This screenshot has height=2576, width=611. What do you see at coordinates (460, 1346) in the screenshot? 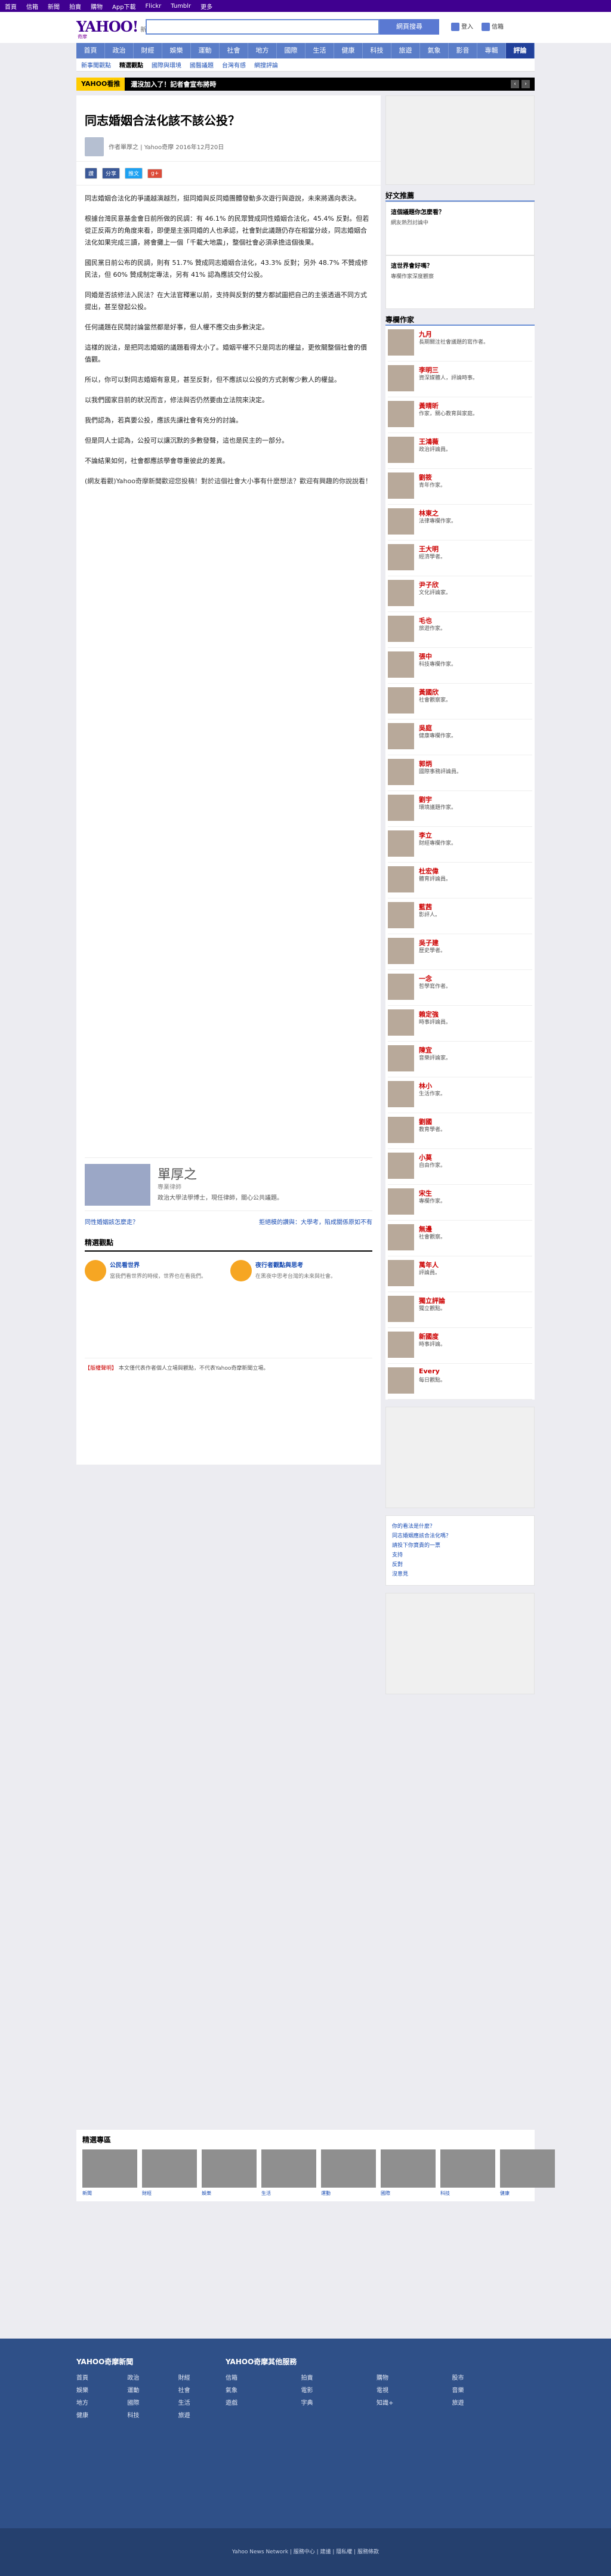
I see `columnist-item: 新國度 時事評論。` at bounding box center [460, 1346].